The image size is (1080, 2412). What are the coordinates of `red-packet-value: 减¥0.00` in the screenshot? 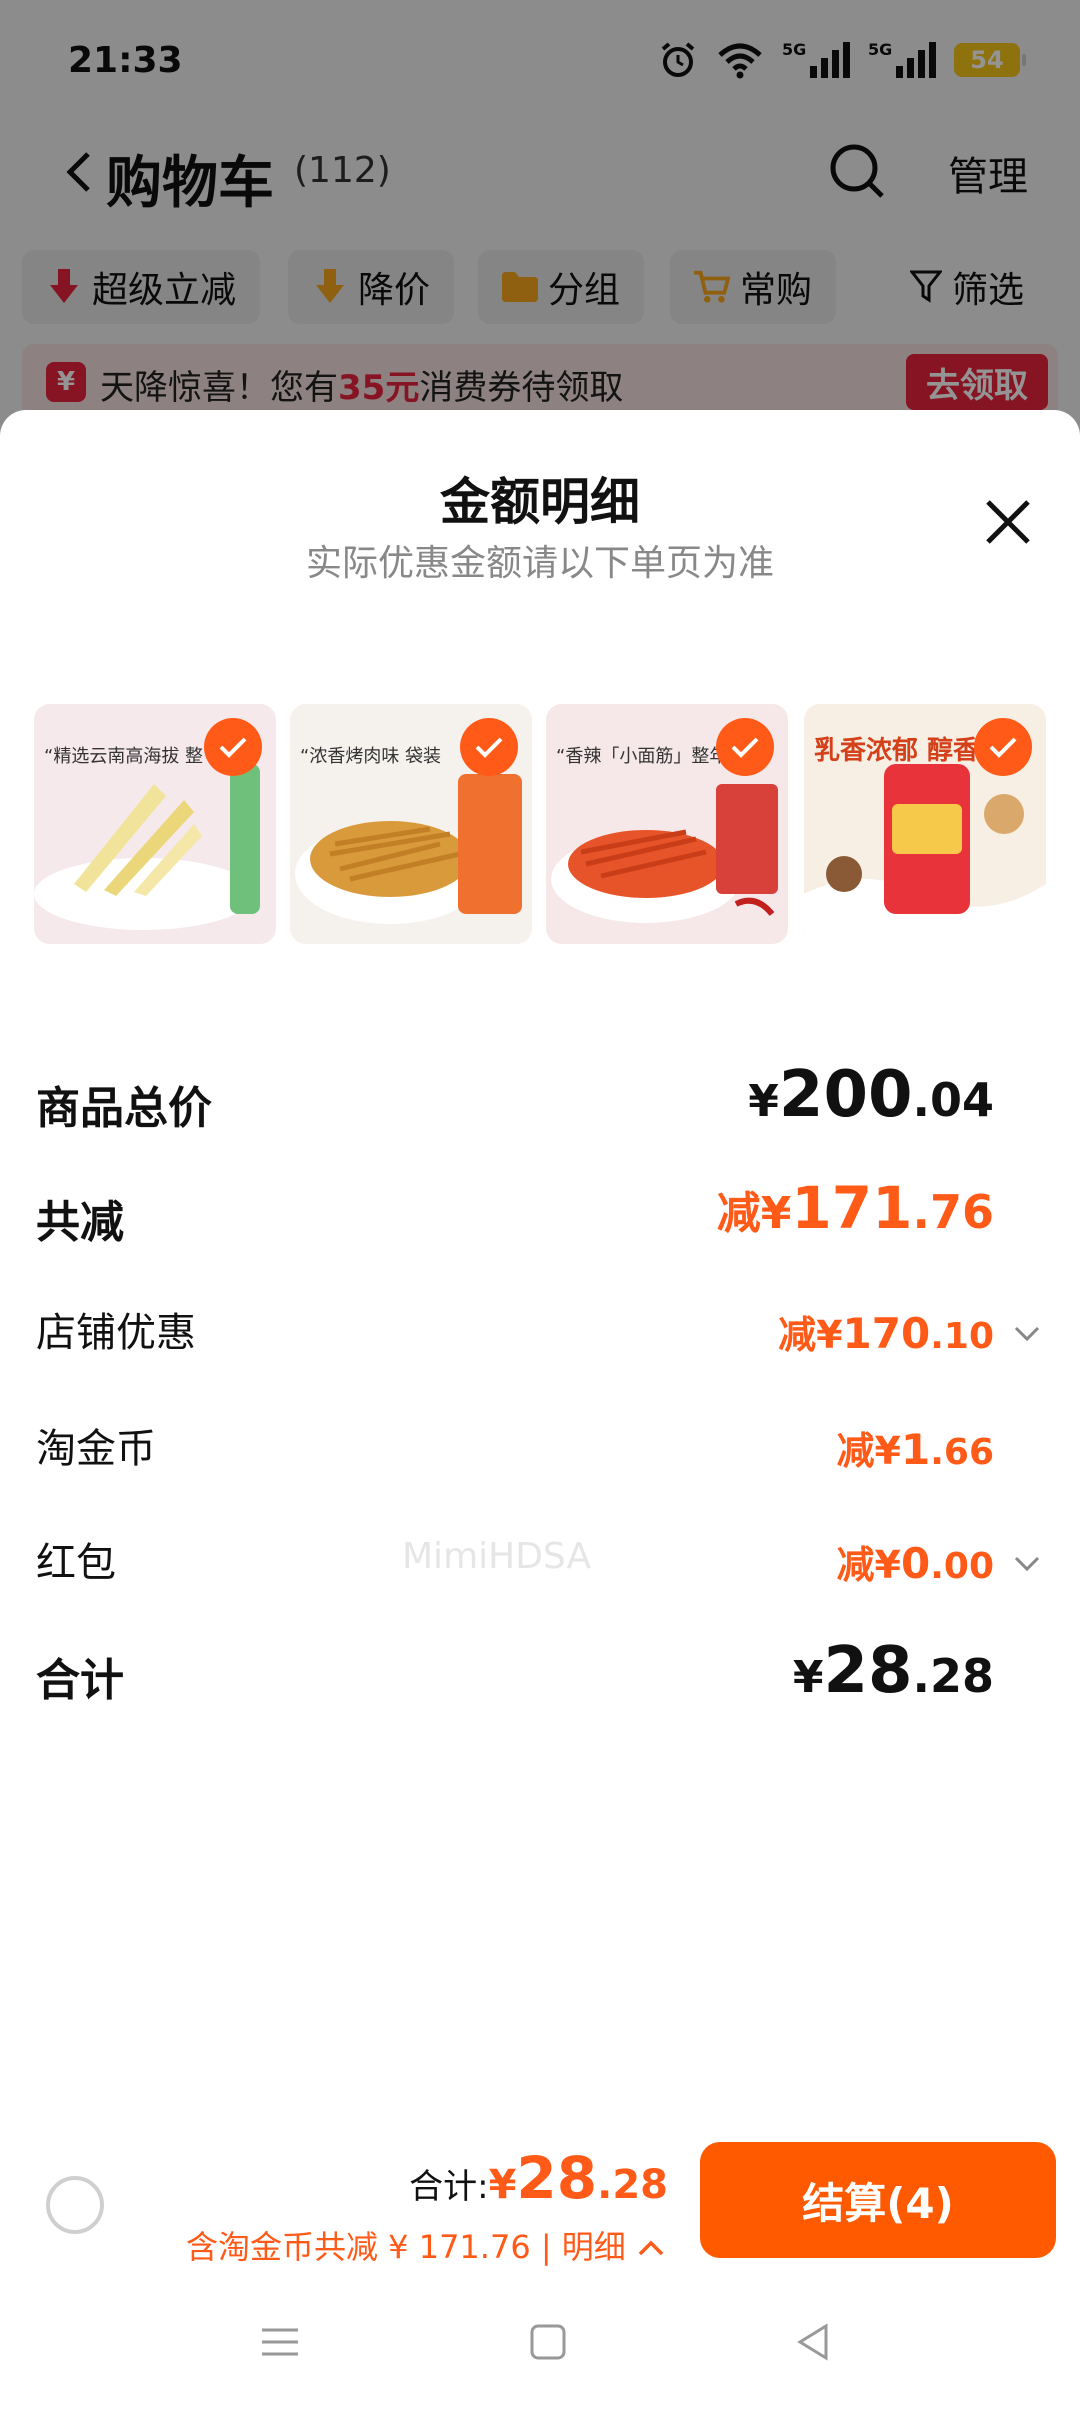 It's located at (915, 1563).